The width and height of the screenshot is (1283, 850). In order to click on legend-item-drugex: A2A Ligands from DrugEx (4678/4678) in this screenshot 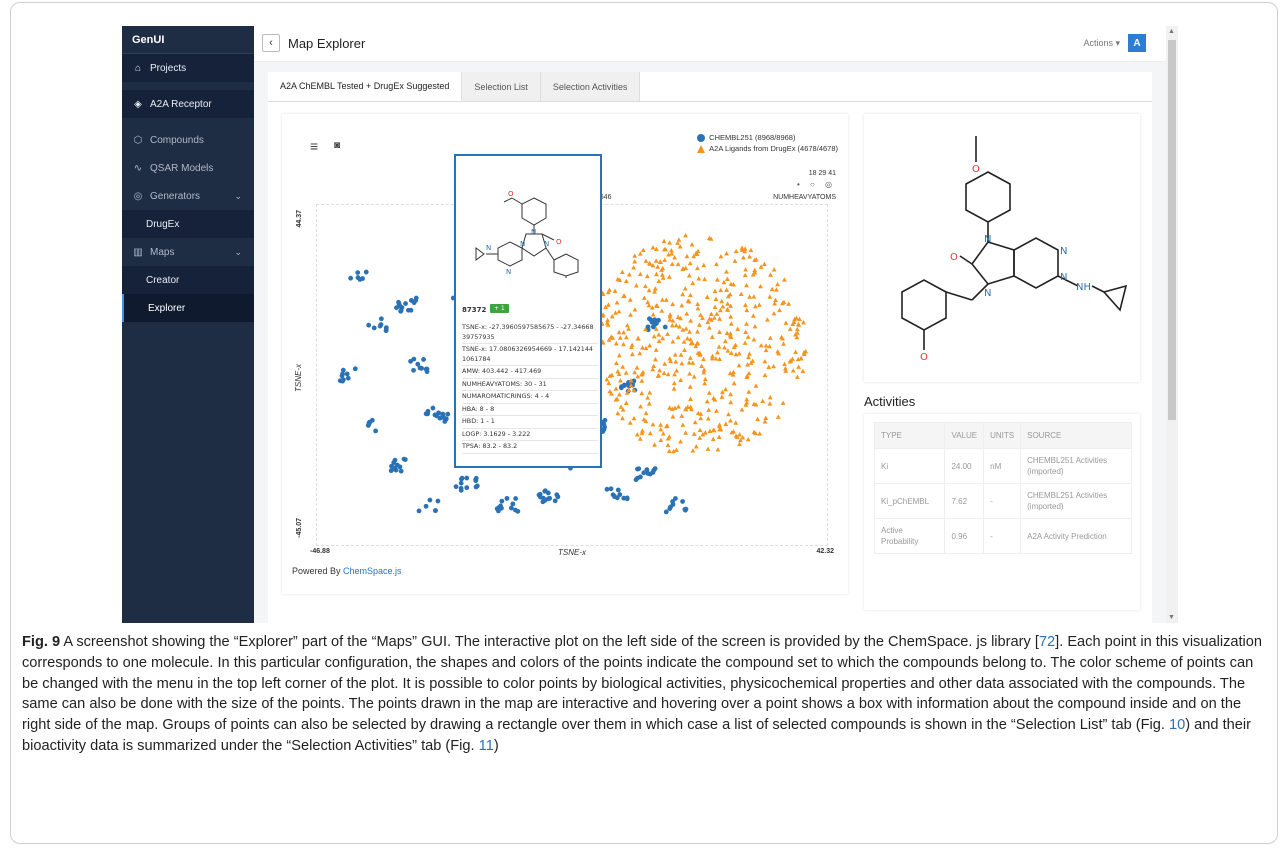, I will do `click(767, 148)`.